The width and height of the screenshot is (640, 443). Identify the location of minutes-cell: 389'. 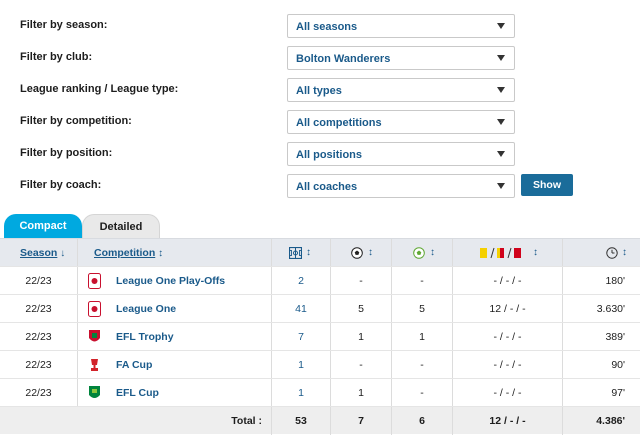
(615, 337).